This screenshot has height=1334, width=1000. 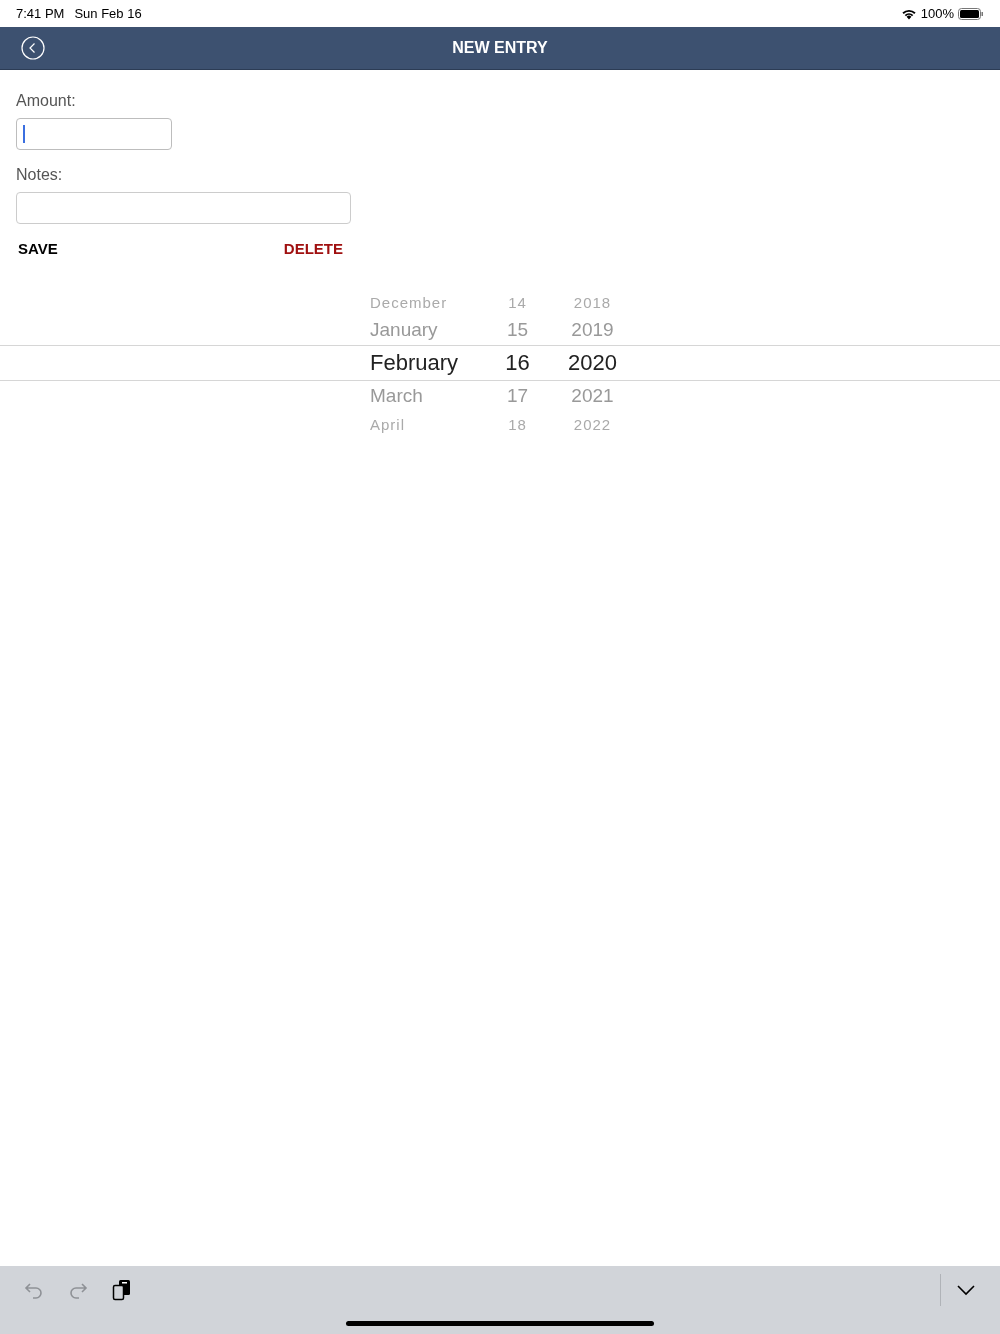 What do you see at coordinates (432, 396) in the screenshot?
I see `month-option: March` at bounding box center [432, 396].